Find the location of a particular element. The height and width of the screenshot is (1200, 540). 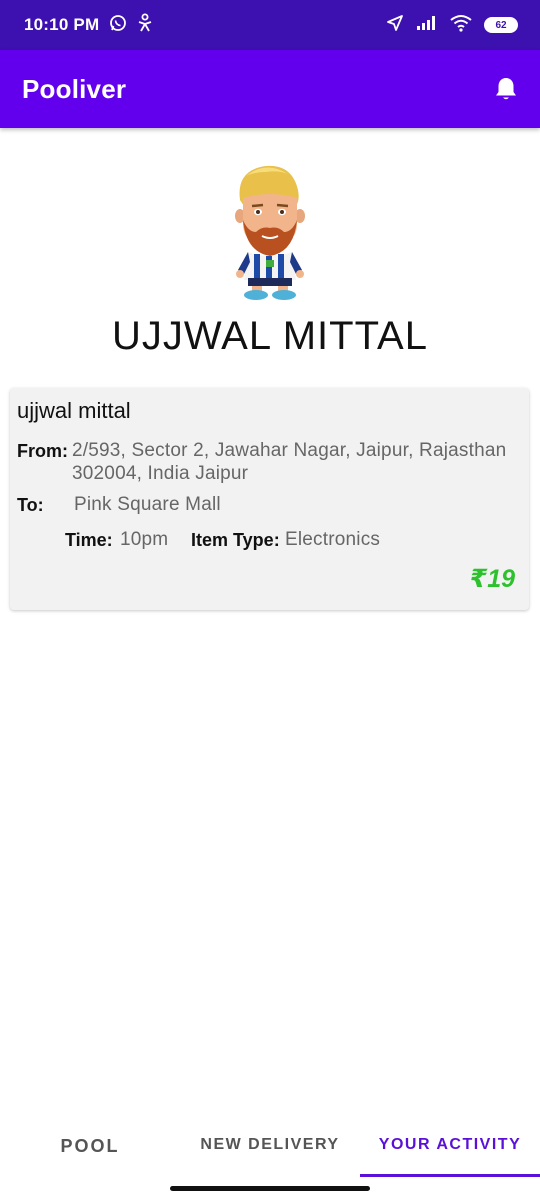

to-label: To: is located at coordinates (30, 505).